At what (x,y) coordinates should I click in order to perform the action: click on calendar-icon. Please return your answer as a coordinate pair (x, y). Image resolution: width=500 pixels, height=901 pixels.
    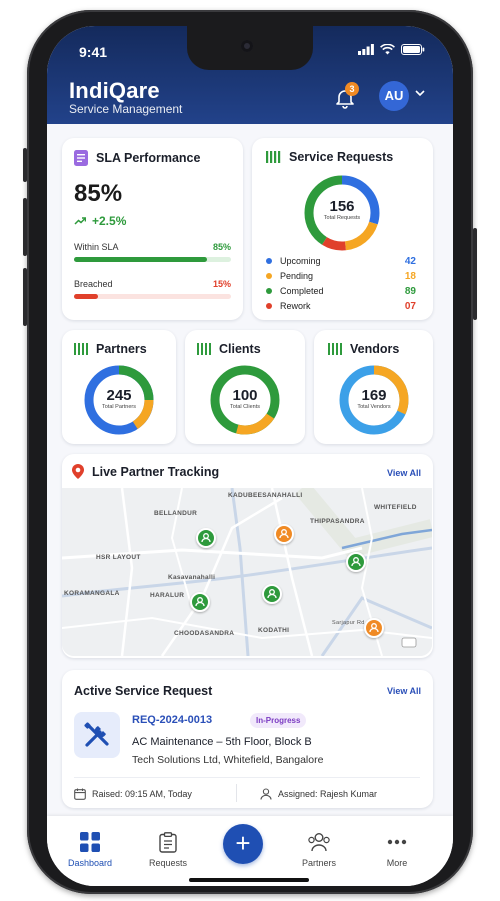
    Looking at the image, I should click on (80, 794).